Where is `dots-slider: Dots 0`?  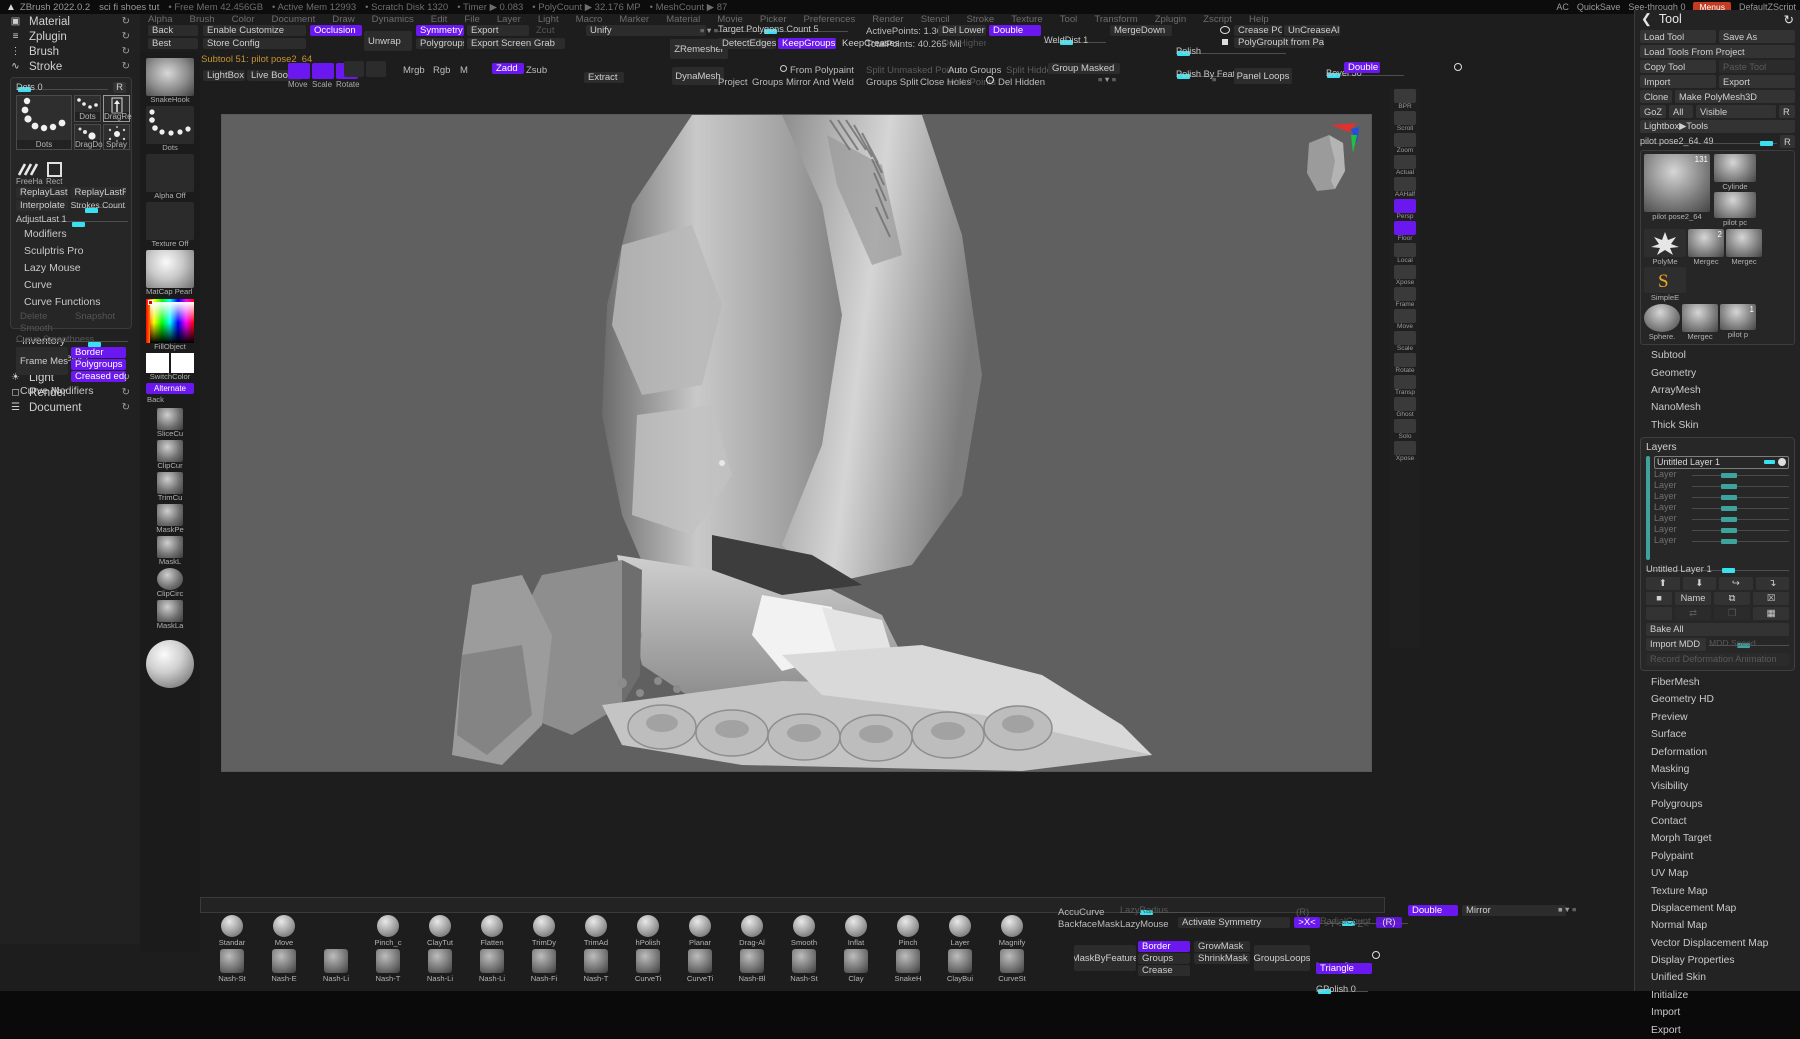
dots-slider: Dots 0 is located at coordinates (62, 87).